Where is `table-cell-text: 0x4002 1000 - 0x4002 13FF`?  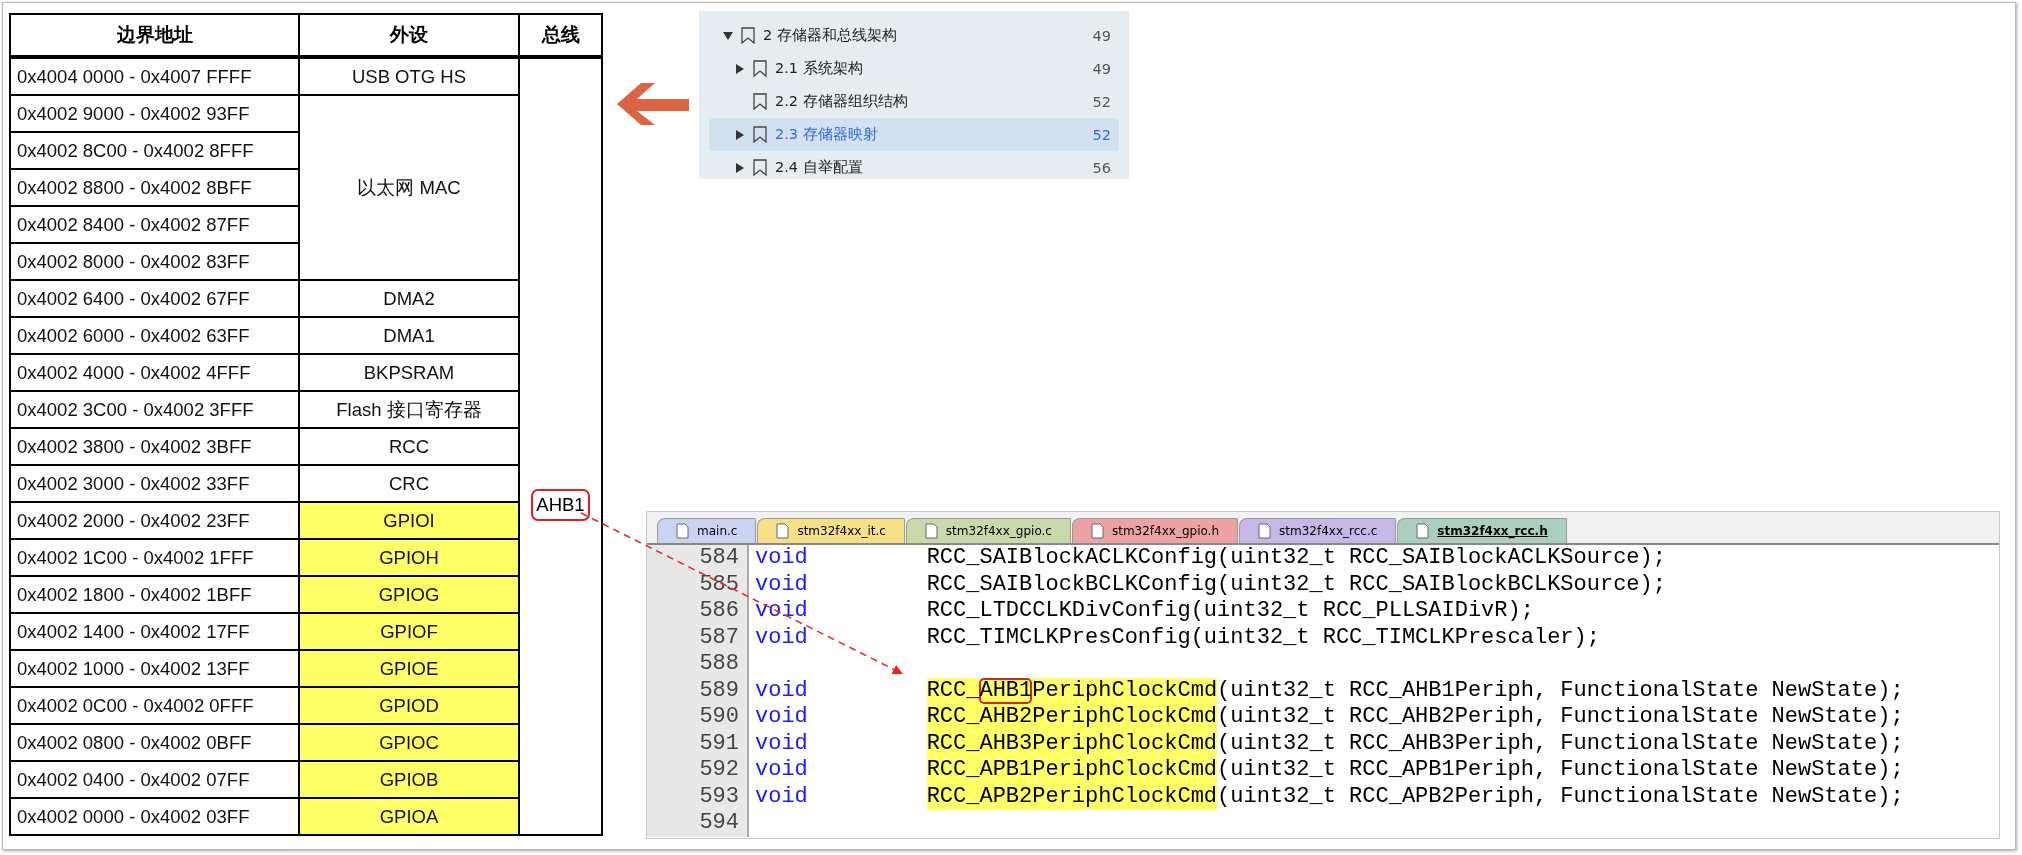 table-cell-text: 0x4002 1000 - 0x4002 13FF is located at coordinates (133, 669).